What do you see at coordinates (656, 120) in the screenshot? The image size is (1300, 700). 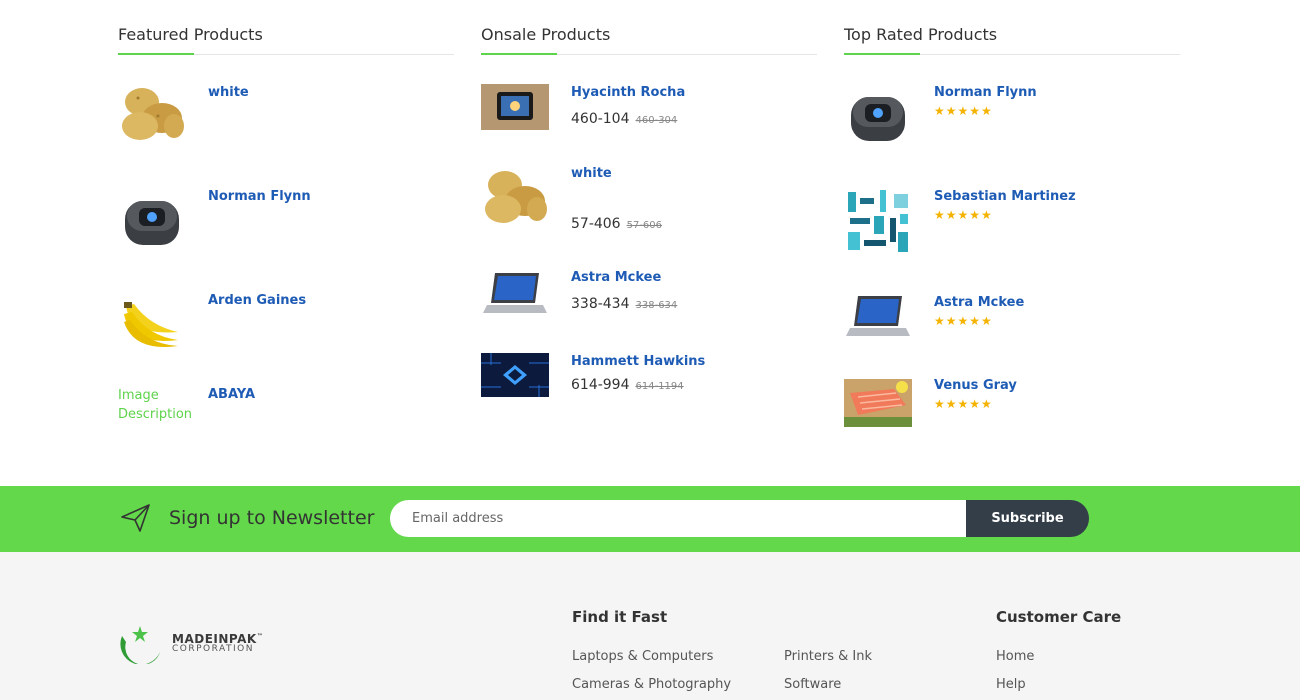 I see `old-price: 460-304` at bounding box center [656, 120].